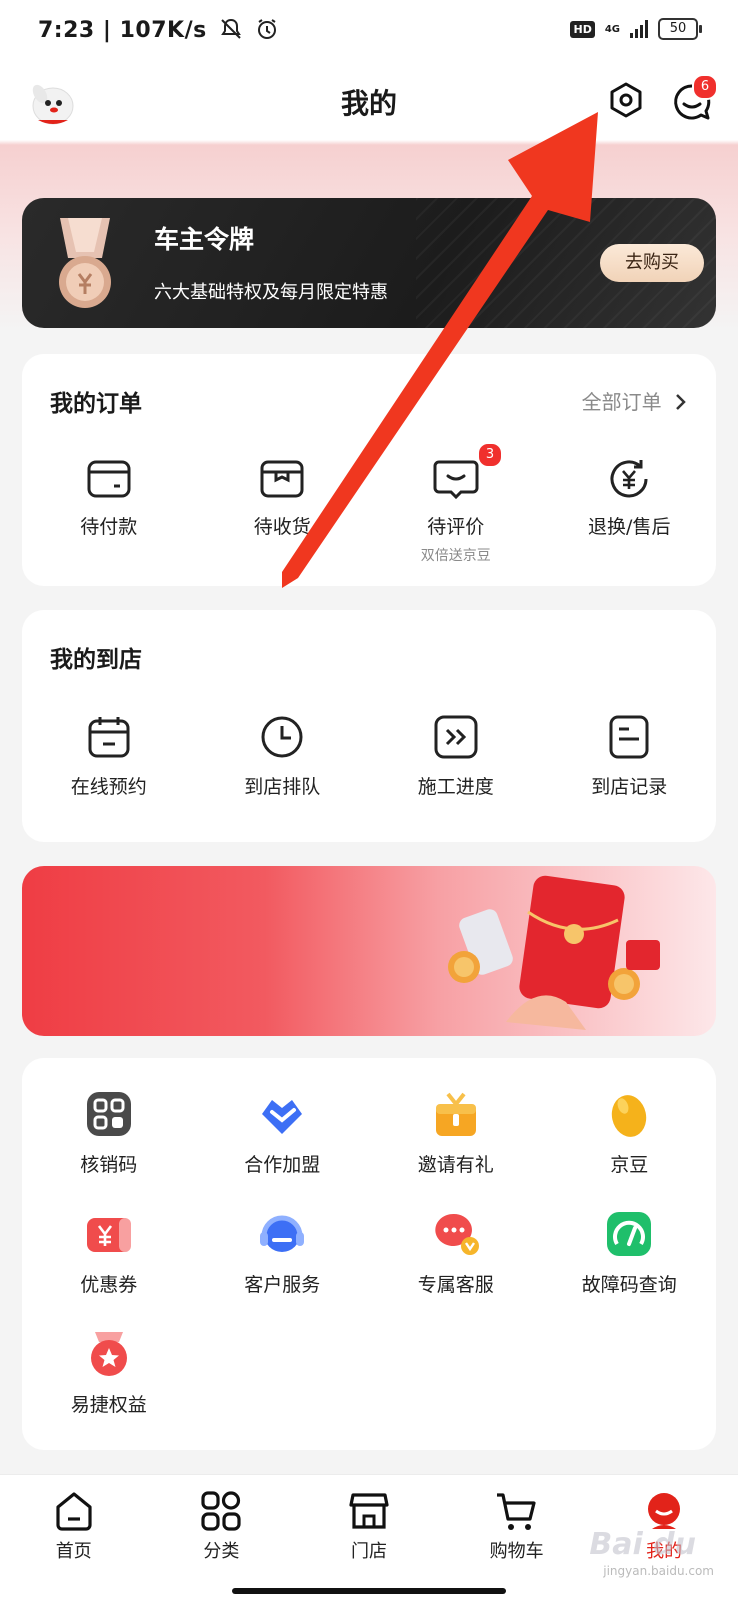  I want to click on watermark-logo: Bai du, so click(642, 1544).